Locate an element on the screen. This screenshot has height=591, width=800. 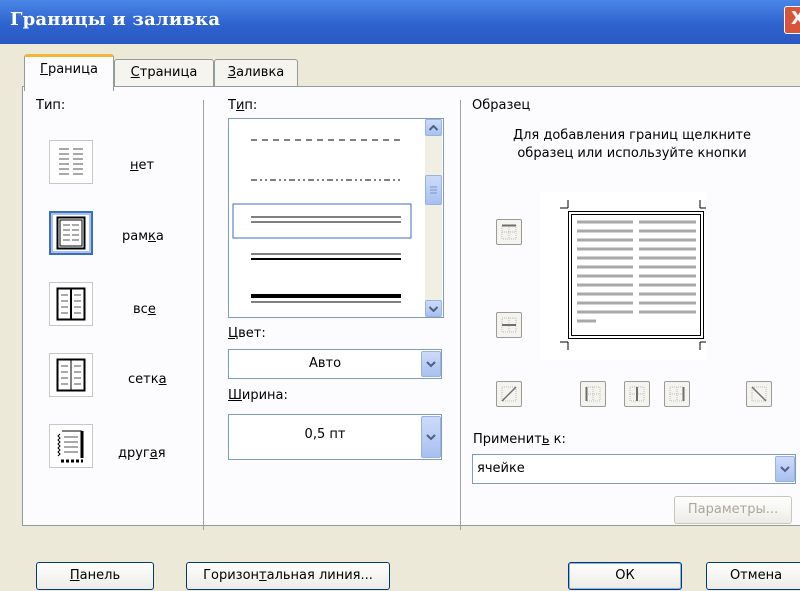
apply-to-label: Применить к: is located at coordinates (519, 439).